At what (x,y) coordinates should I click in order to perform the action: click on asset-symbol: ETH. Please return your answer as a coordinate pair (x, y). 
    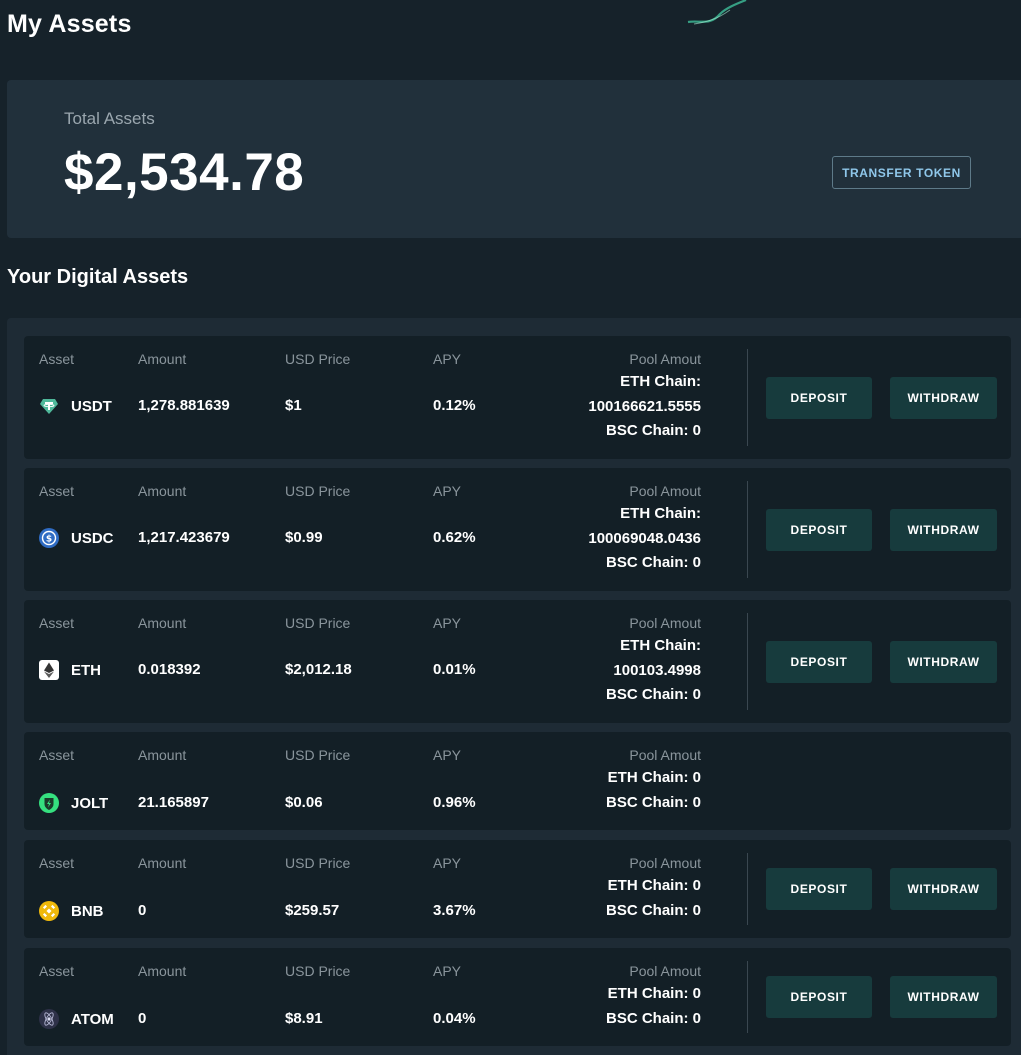
    Looking at the image, I should click on (86, 670).